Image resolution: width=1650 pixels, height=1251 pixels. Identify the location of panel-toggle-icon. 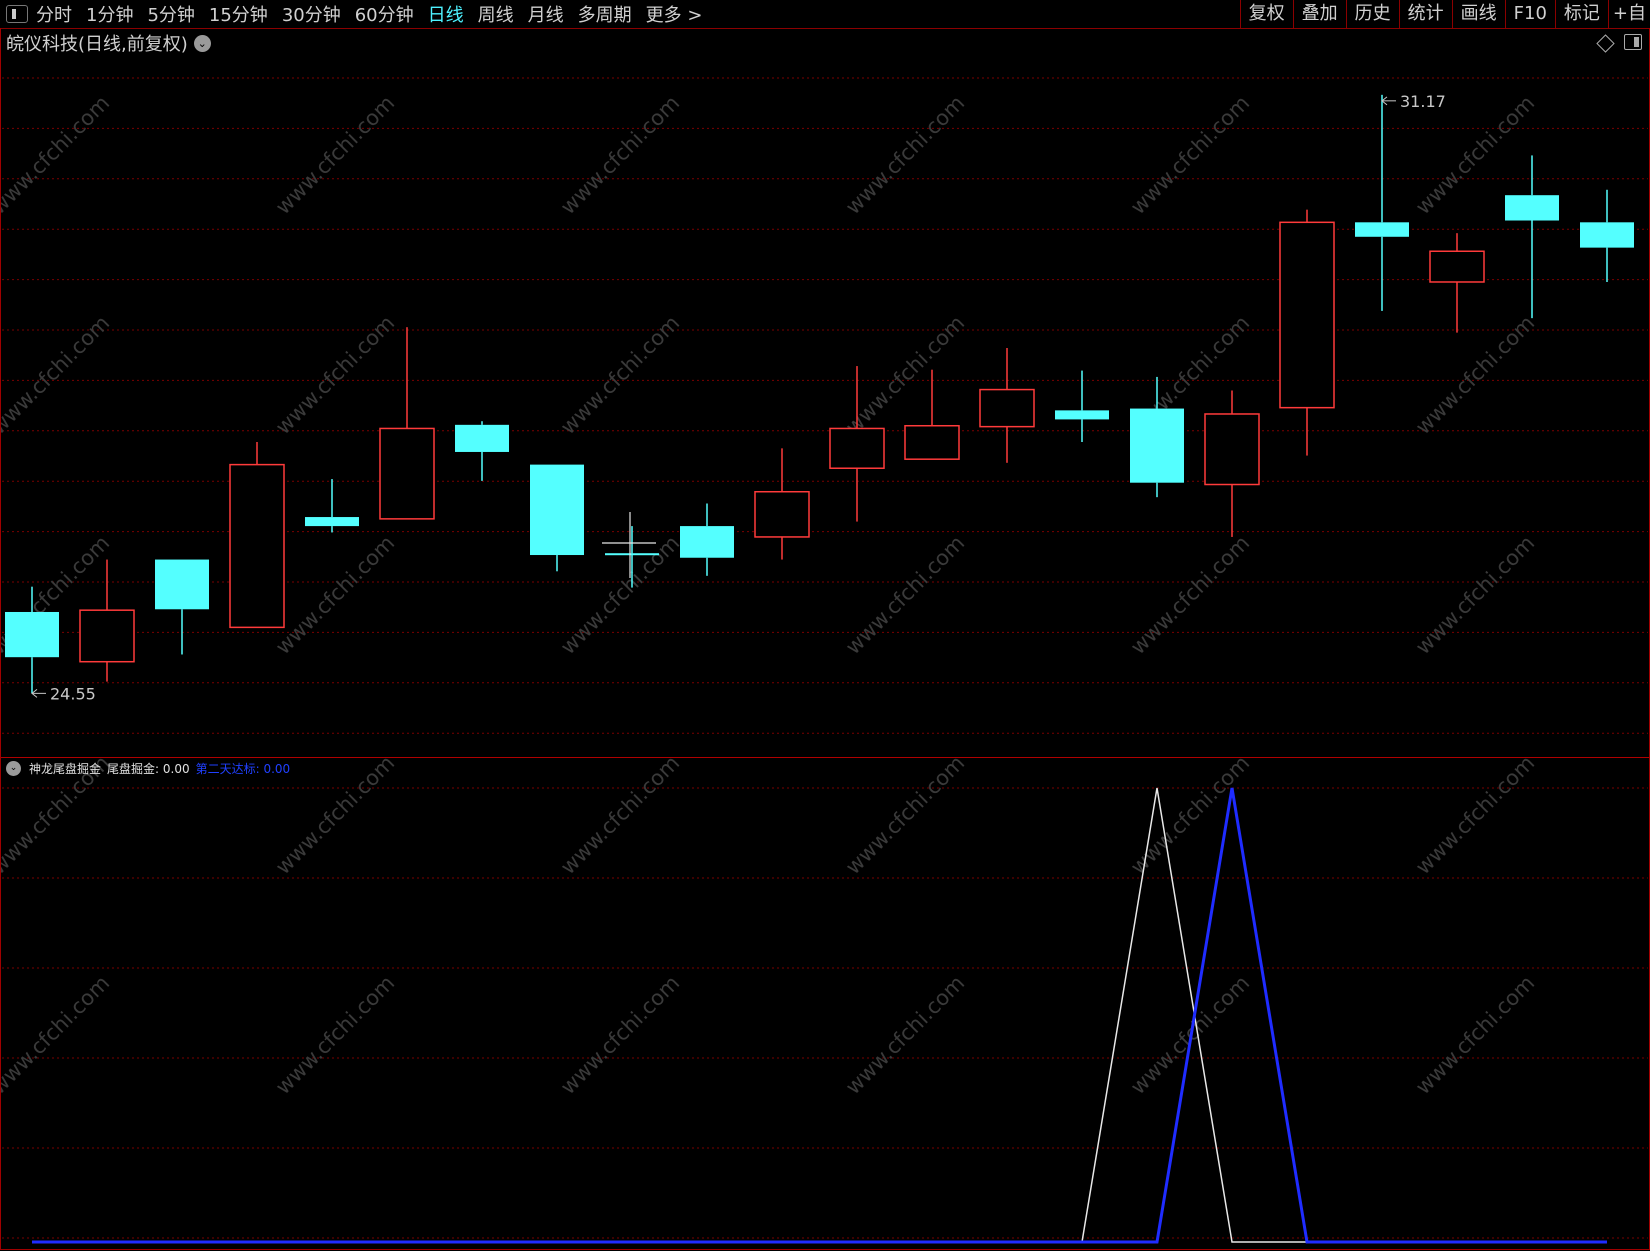
(1633, 42).